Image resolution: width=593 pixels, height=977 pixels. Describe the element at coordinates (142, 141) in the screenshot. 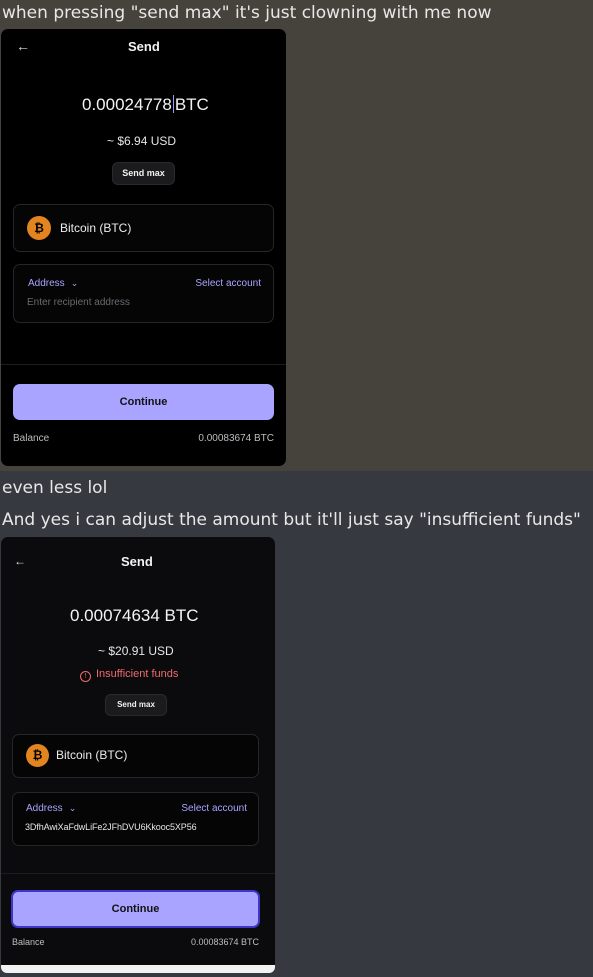

I see `usd-equivalent: ~ $6.94 USD` at that location.